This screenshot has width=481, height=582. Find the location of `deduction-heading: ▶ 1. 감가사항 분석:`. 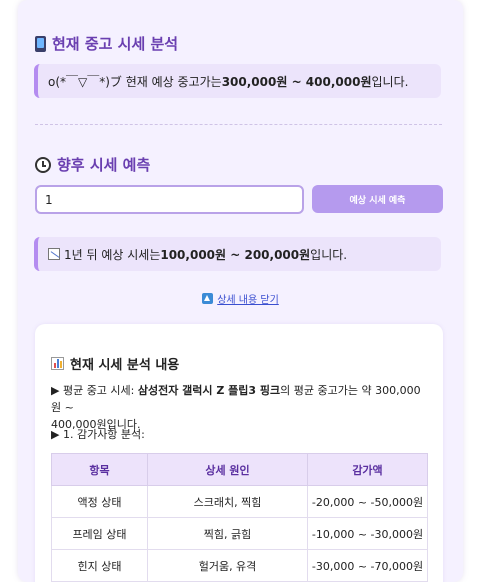

deduction-heading: ▶ 1. 감가사항 분석: is located at coordinates (98, 434).